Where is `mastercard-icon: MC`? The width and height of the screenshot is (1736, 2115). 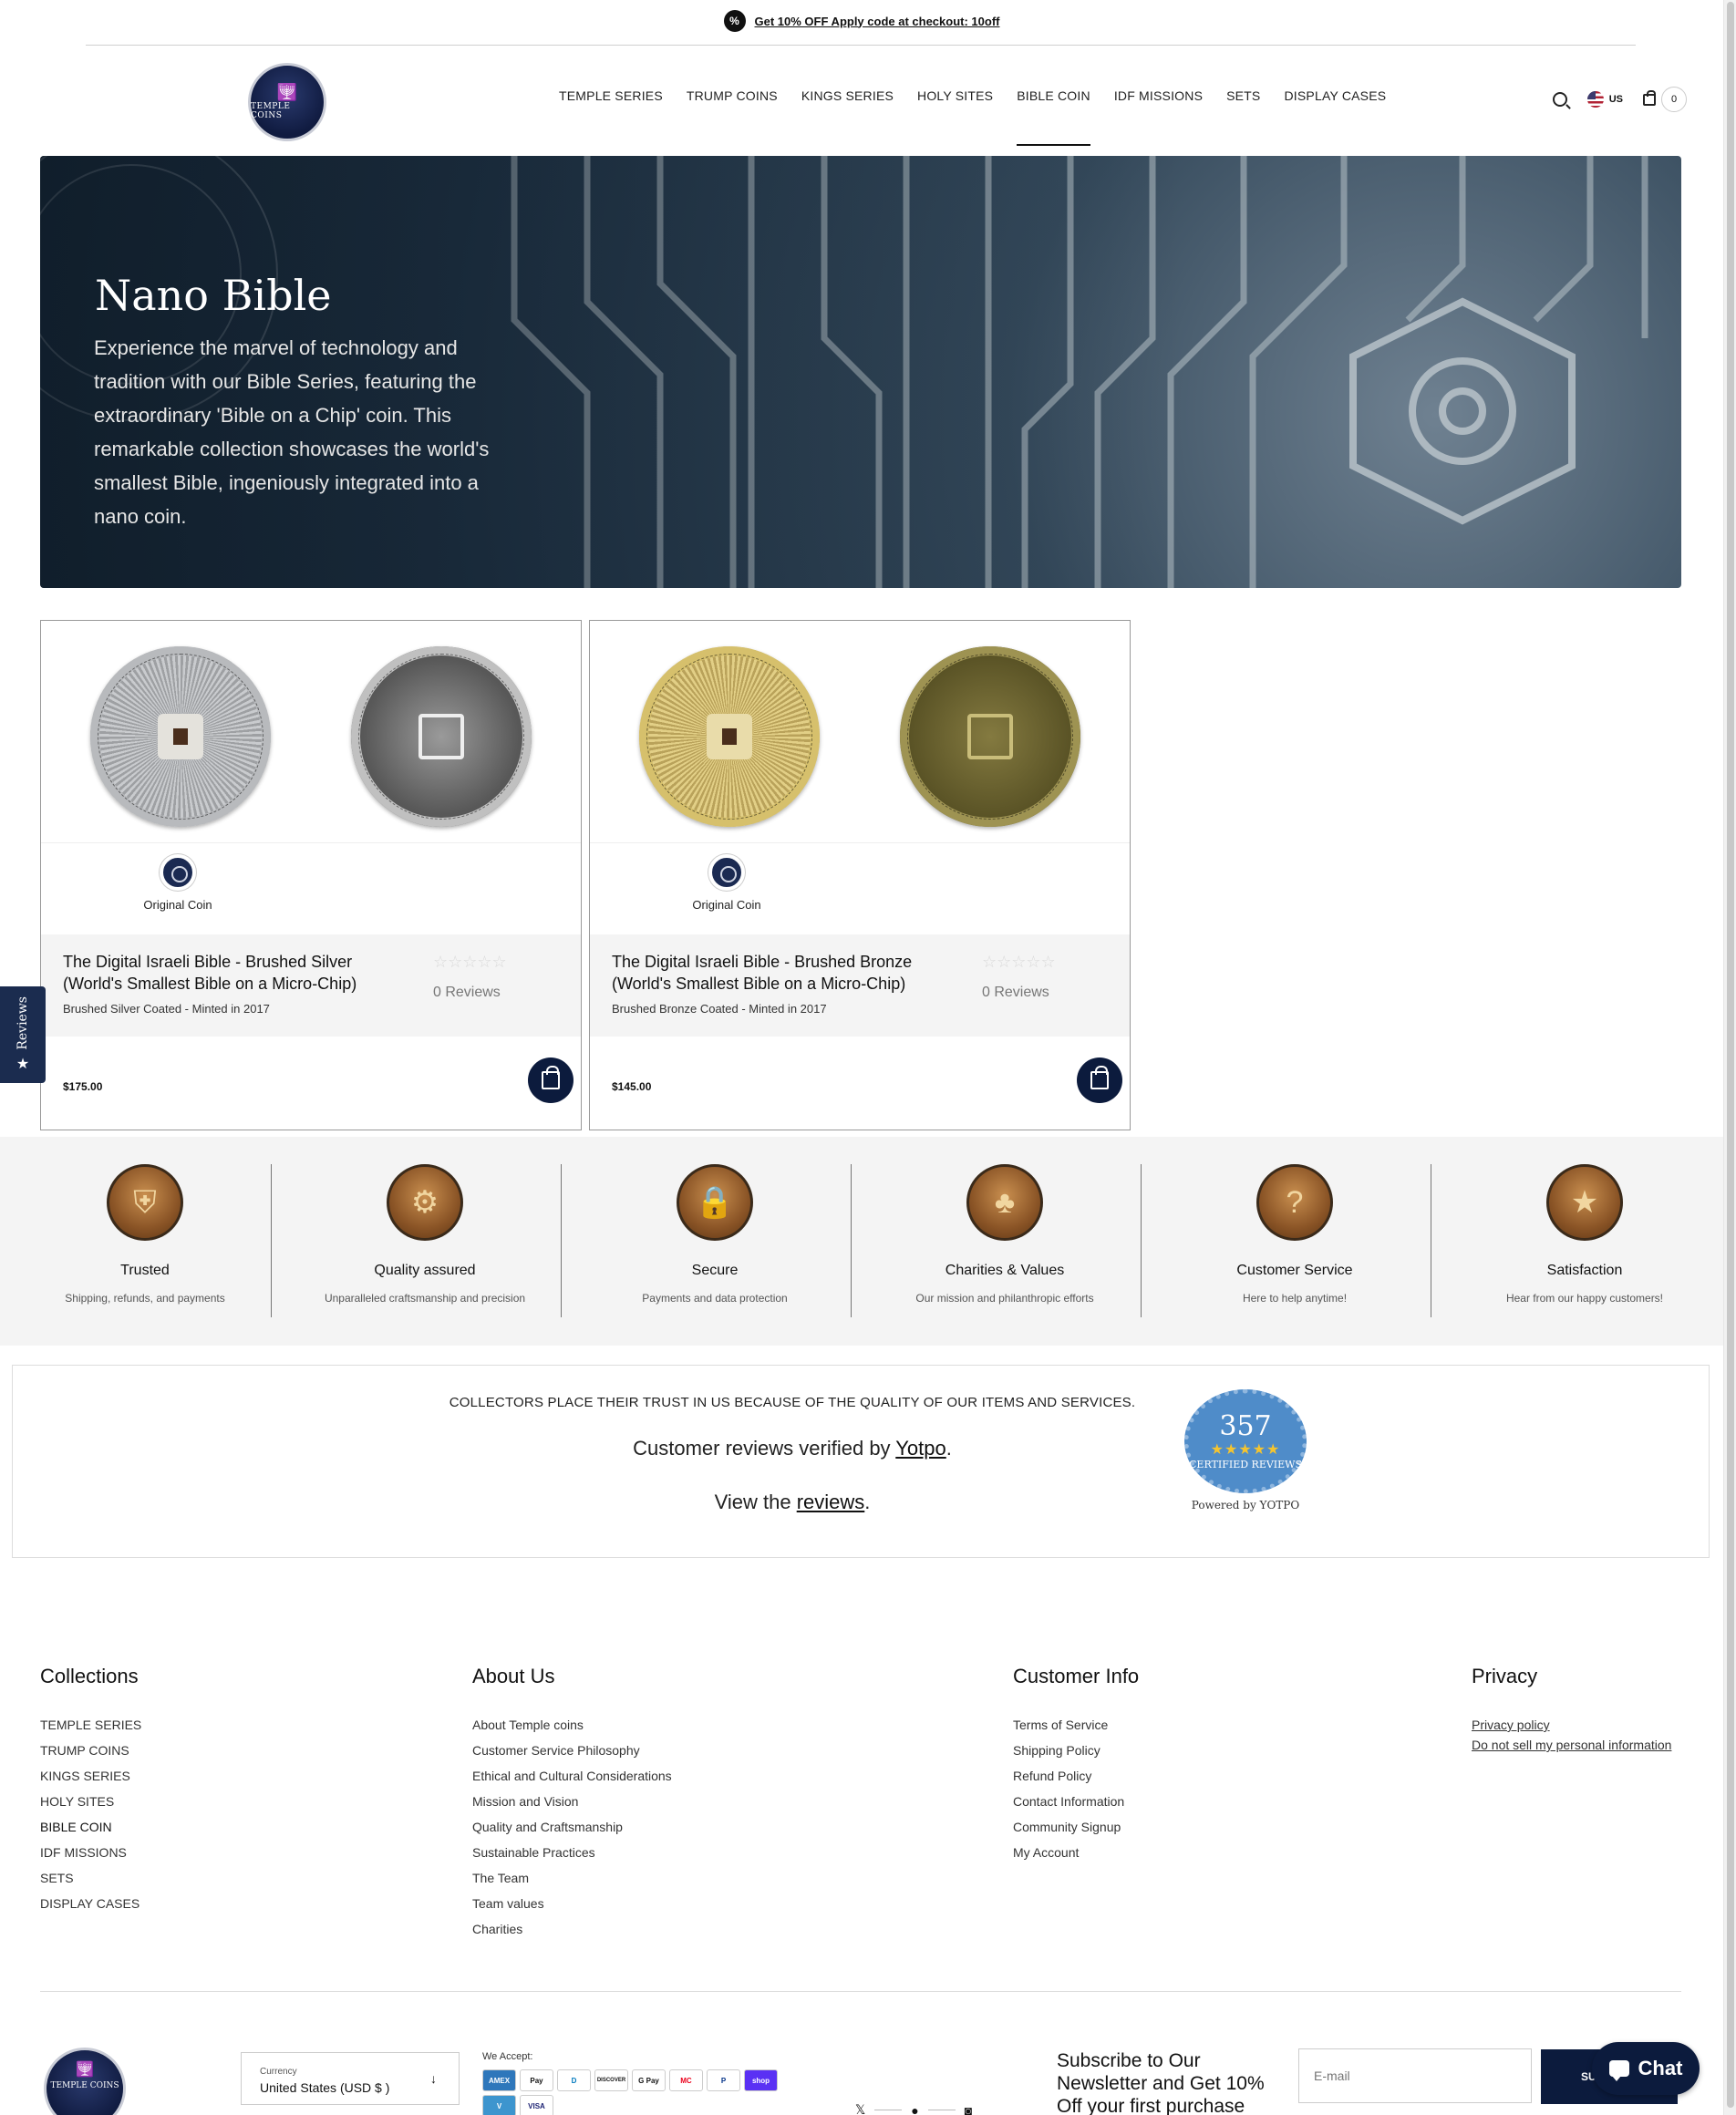 mastercard-icon: MC is located at coordinates (686, 2080).